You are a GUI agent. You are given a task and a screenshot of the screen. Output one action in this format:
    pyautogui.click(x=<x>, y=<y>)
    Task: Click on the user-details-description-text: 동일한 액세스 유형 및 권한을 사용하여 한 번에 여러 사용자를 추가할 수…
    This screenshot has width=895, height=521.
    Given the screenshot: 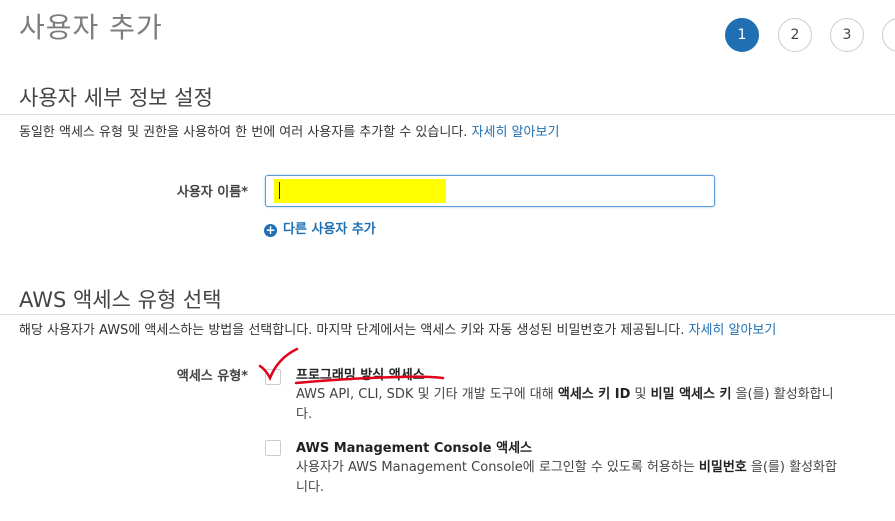 What is the action you would take?
    pyautogui.click(x=243, y=132)
    